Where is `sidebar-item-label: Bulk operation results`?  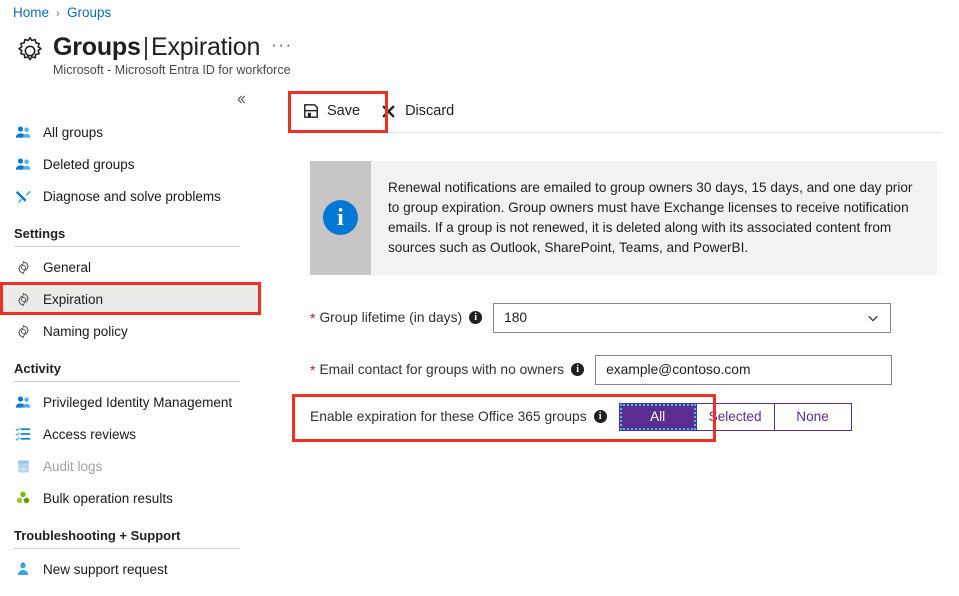 sidebar-item-label: Bulk operation results is located at coordinates (108, 498).